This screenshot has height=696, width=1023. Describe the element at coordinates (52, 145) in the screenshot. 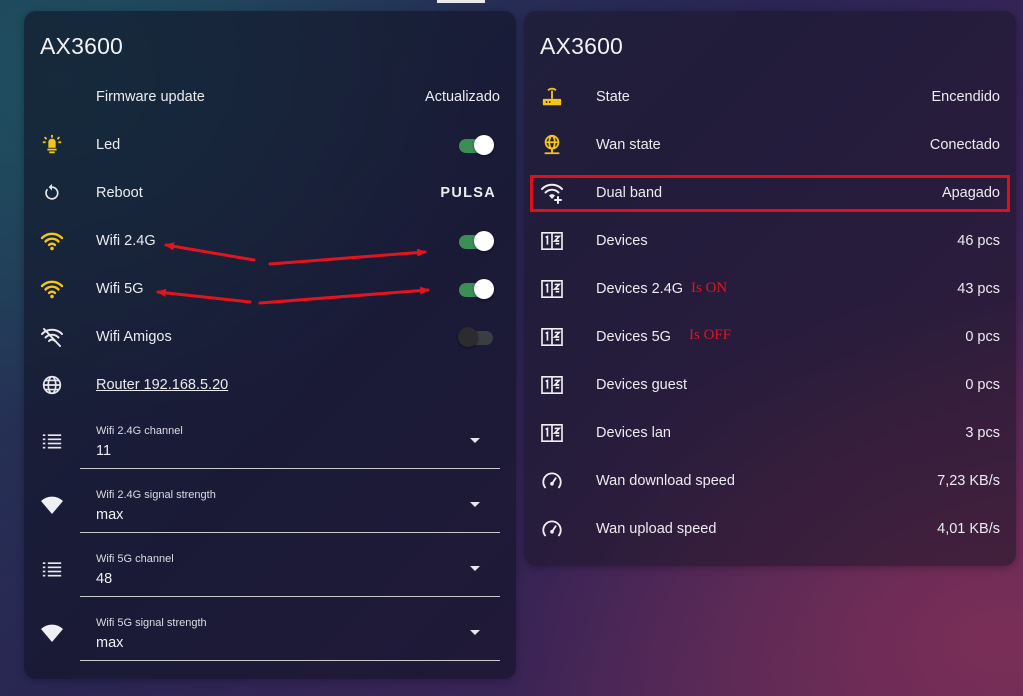

I see `led-bulb-icon` at that location.